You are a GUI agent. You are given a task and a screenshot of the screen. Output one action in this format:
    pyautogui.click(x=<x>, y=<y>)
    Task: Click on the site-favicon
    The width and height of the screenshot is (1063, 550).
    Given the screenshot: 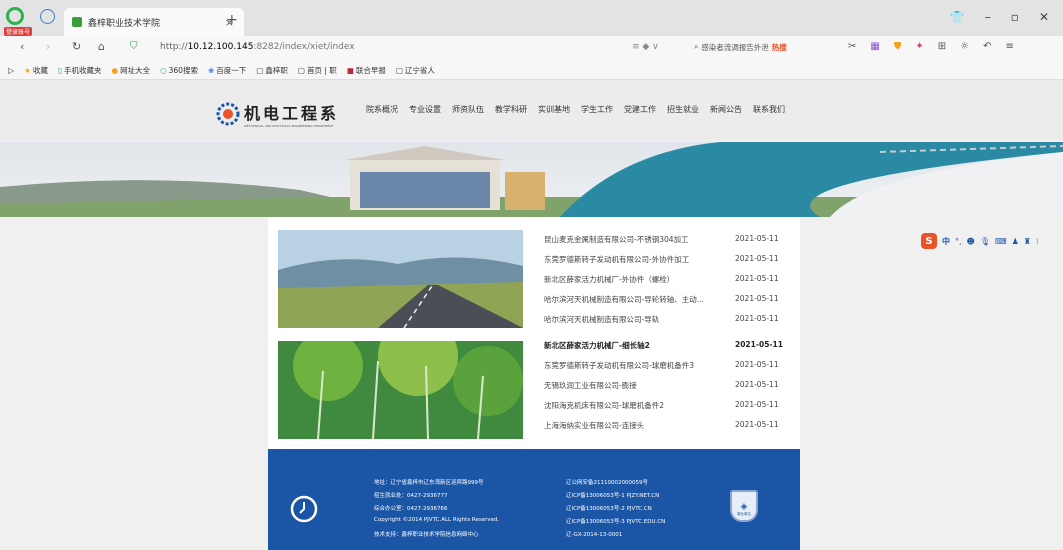 What is the action you would take?
    pyautogui.click(x=77, y=22)
    